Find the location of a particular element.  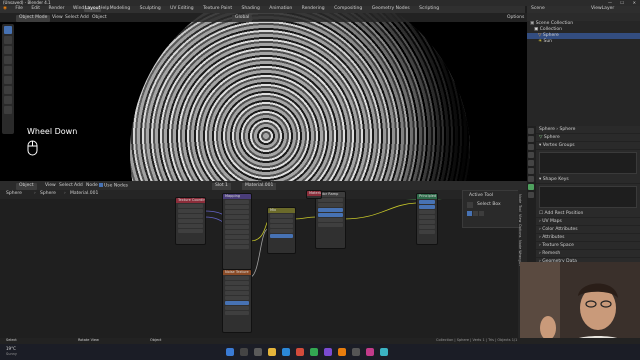

tab-scripting: Scripting is located at coordinates (429, 9).